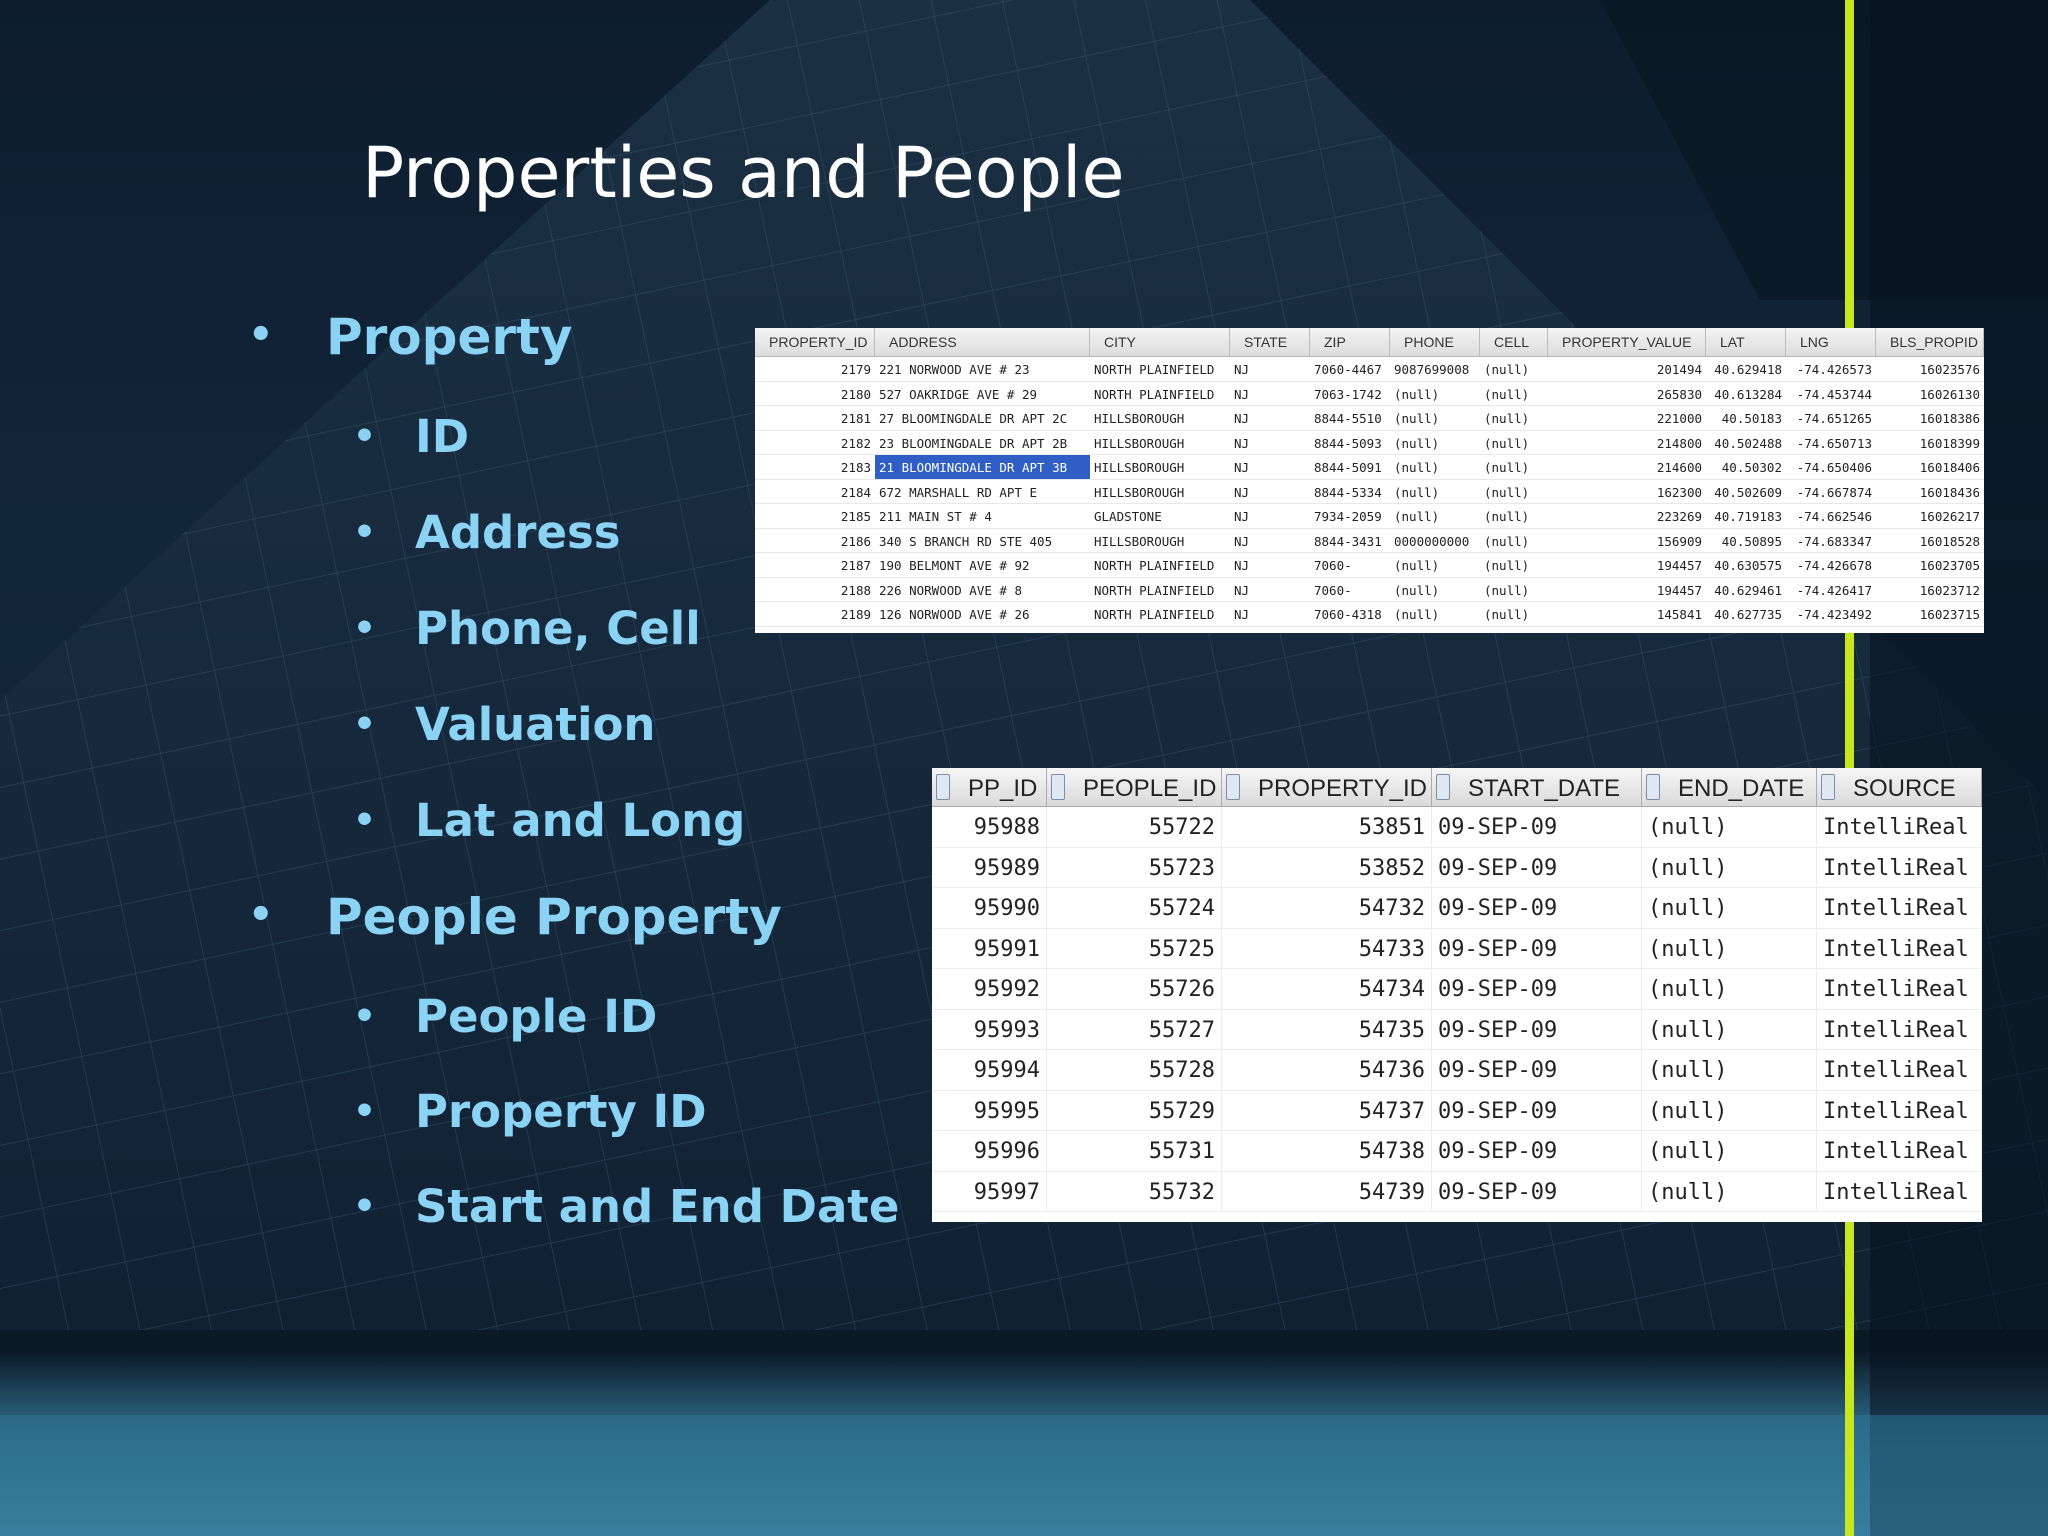 The image size is (2048, 1536). What do you see at coordinates (1327, 989) in the screenshot?
I see `table-cell: 54734` at bounding box center [1327, 989].